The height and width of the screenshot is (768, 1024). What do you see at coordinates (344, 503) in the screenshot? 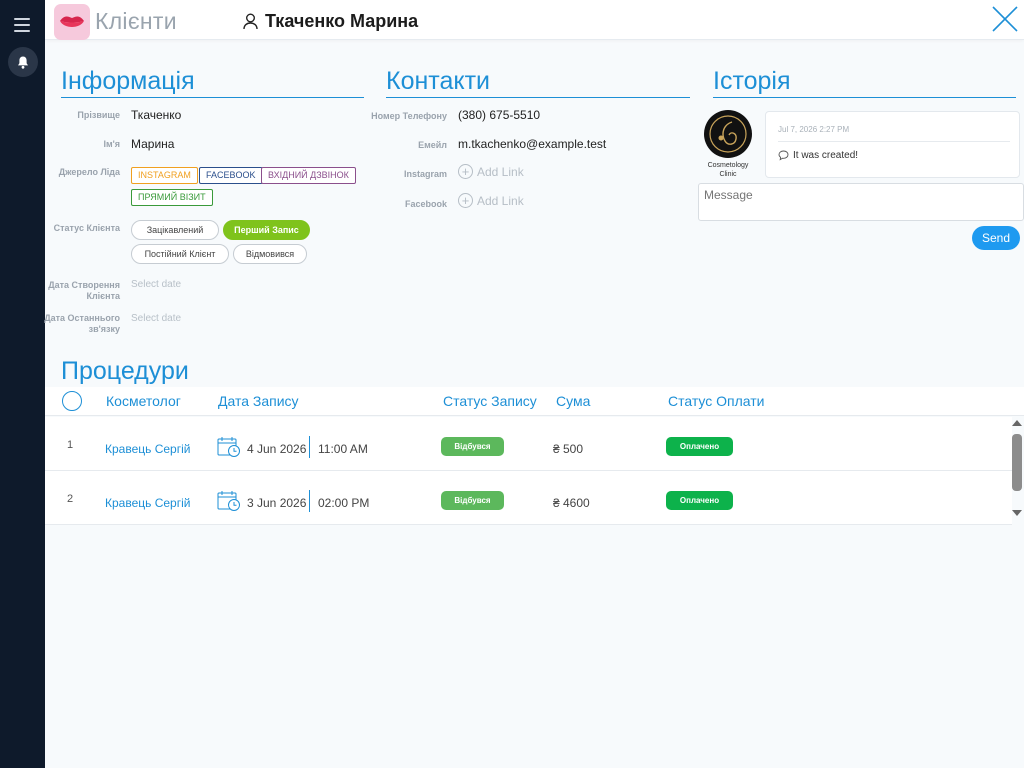
I see `appointment-time: 02:00 PM` at bounding box center [344, 503].